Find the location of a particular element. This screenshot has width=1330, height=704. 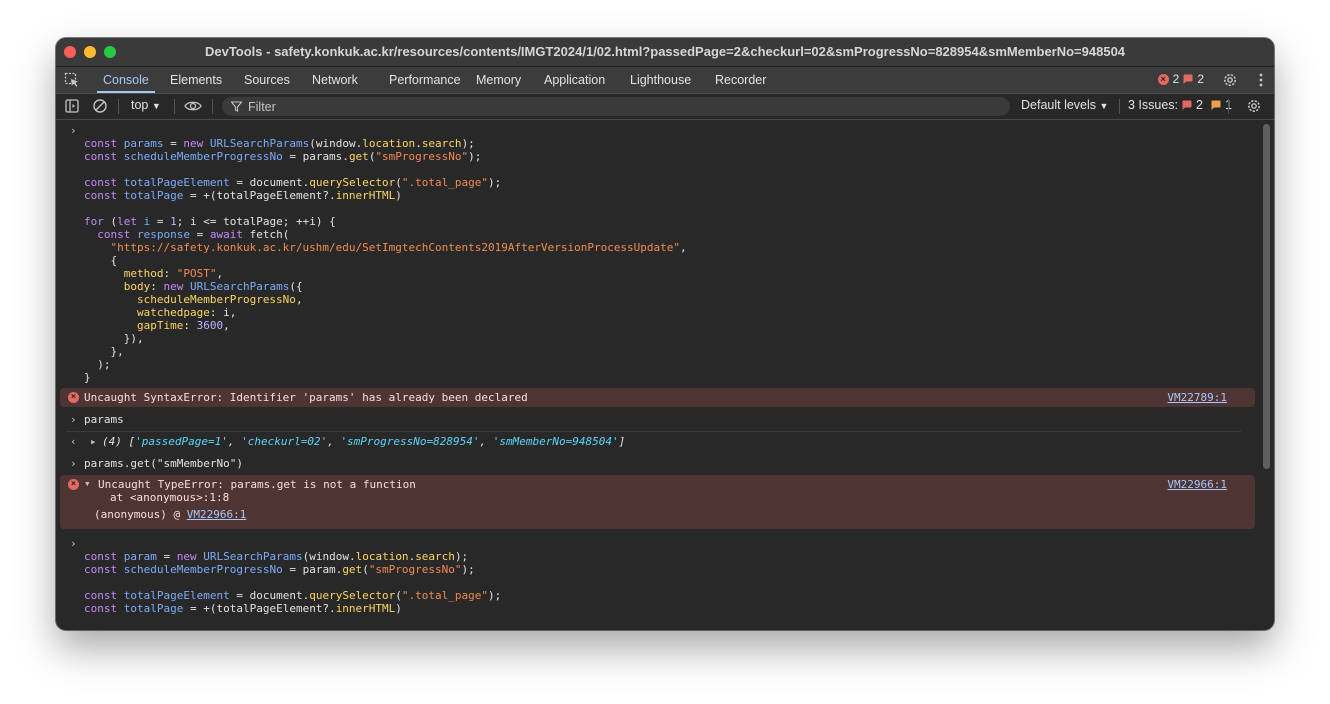

settings-gear-icon is located at coordinates (1230, 80).